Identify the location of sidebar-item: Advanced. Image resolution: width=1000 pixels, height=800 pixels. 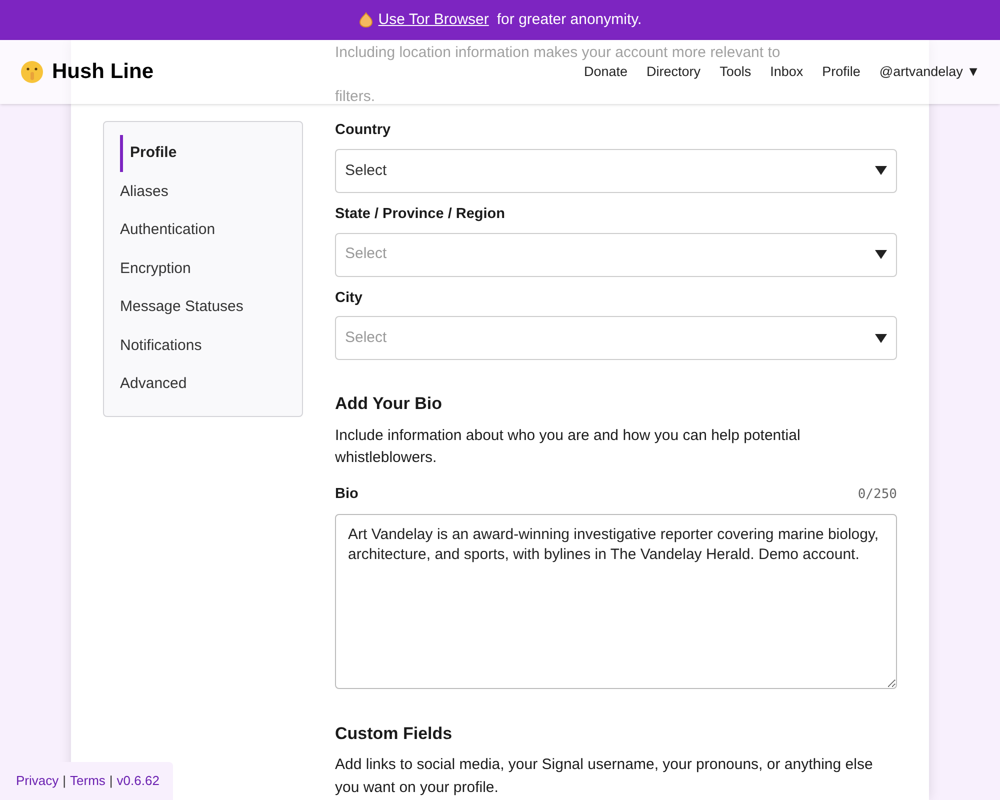
(203, 384).